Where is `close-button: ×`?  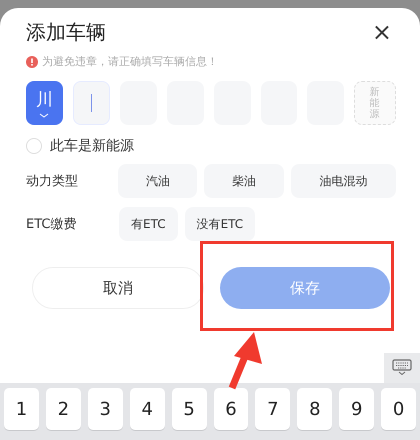
close-button: × is located at coordinates (382, 32).